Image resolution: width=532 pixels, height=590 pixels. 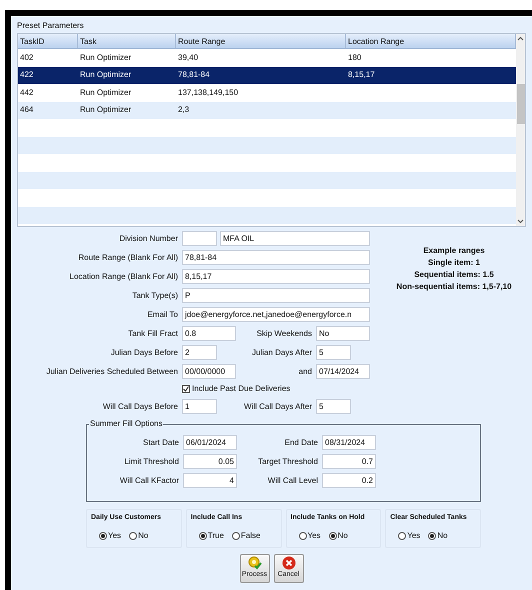 I want to click on checkbox, so click(x=186, y=389).